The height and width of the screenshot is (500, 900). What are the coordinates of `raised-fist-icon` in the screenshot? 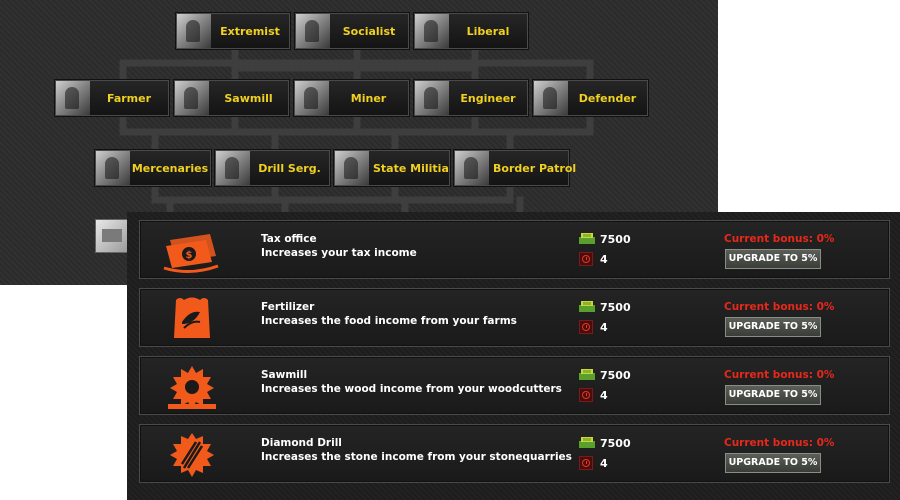 It's located at (313, 31).